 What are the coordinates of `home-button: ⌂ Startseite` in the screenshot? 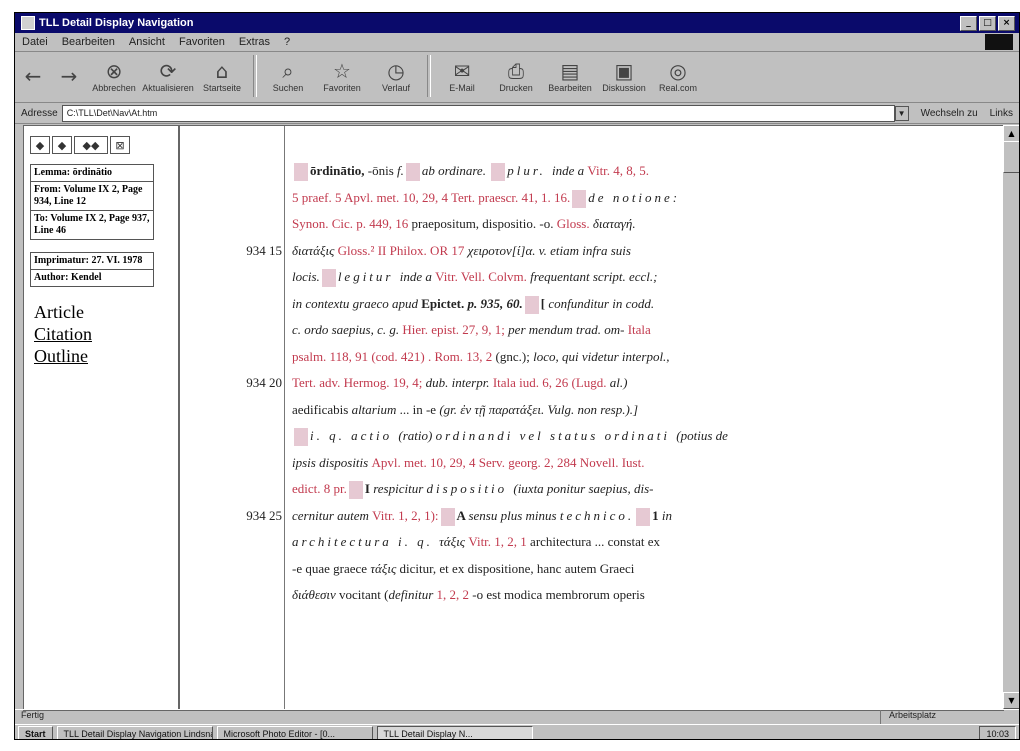 It's located at (222, 76).